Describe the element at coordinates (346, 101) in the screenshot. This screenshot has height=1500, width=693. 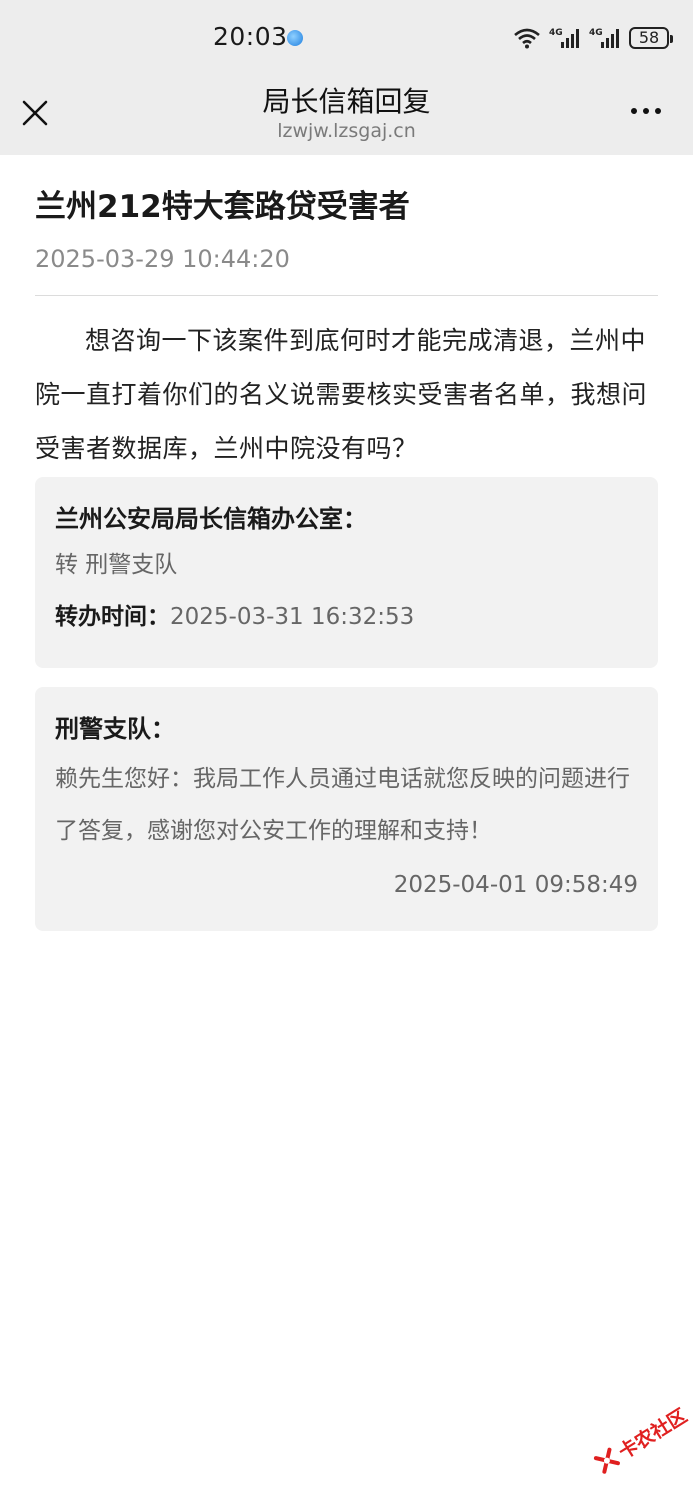
I see `page-title: 局长信箱回复` at that location.